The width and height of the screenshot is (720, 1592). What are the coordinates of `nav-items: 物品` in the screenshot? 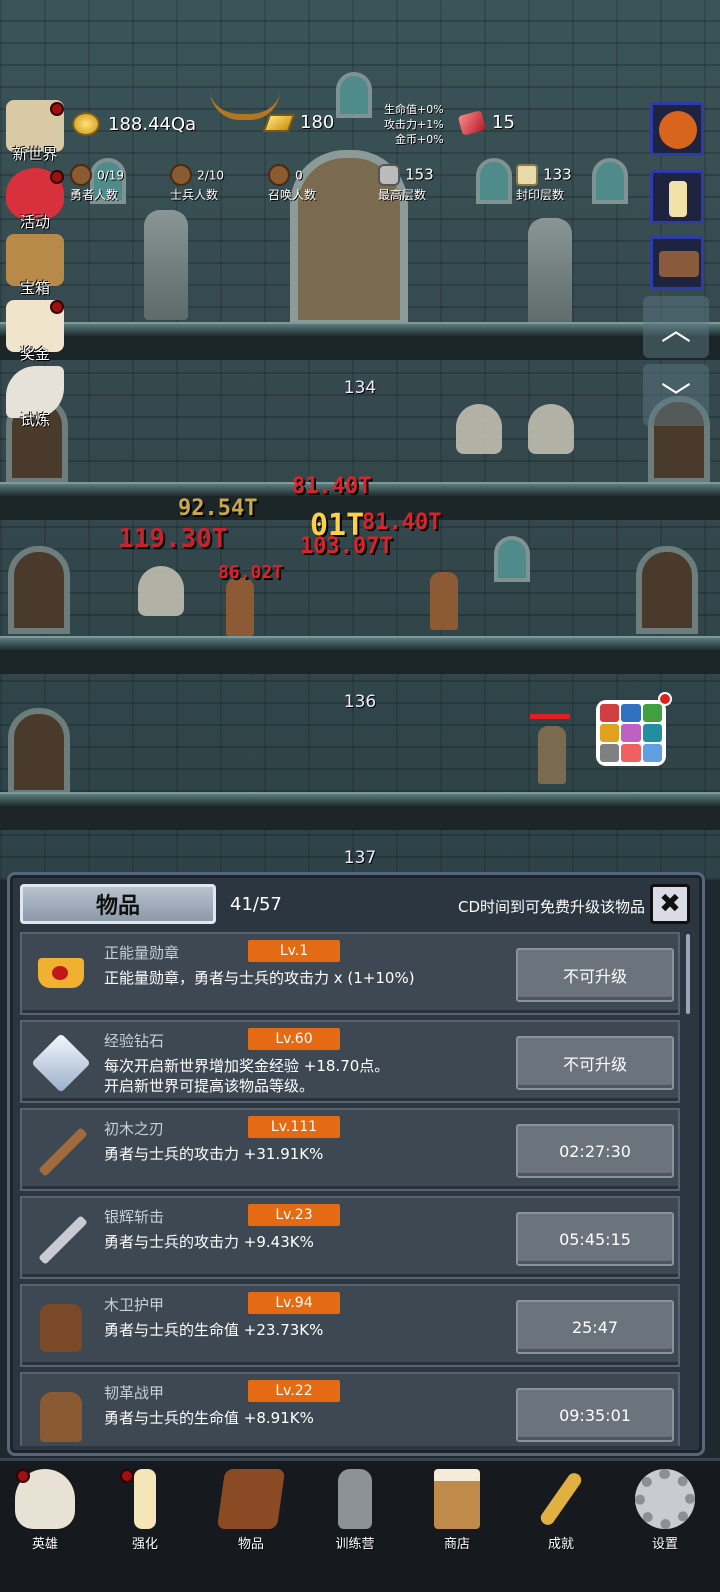 It's located at (251, 1510).